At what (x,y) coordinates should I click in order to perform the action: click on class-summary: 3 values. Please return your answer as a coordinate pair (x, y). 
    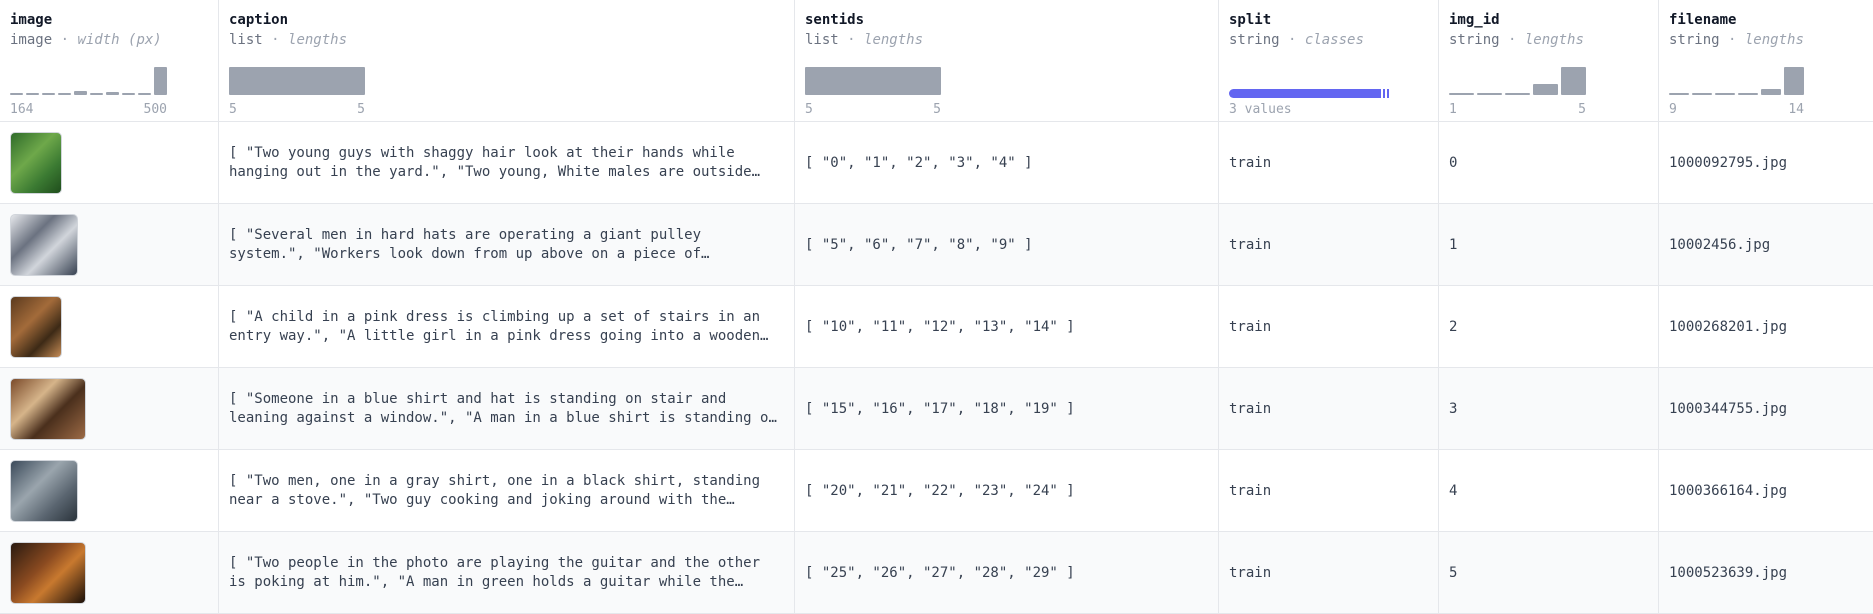
    Looking at the image, I should click on (1260, 109).